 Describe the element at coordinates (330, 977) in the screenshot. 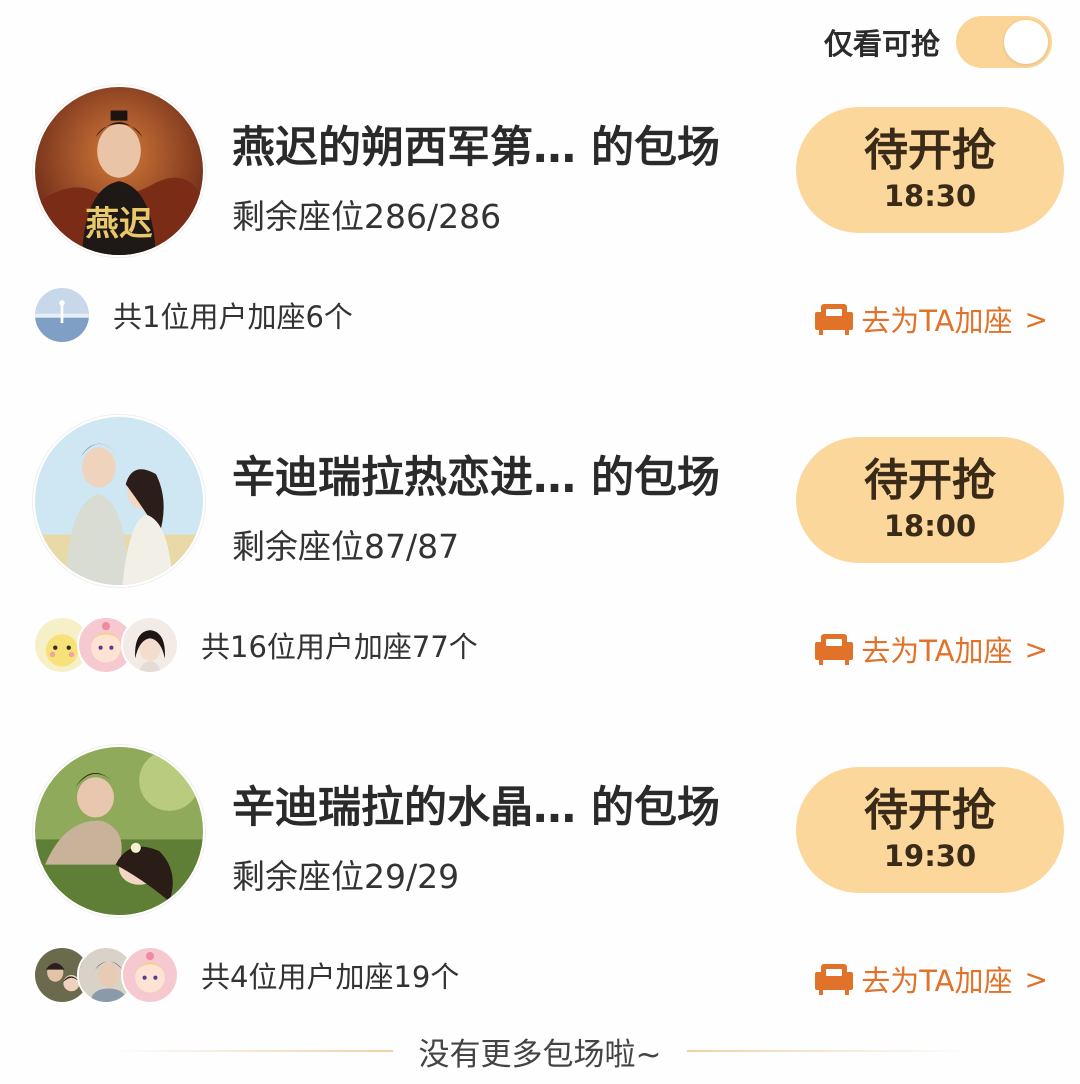

I see `joined-users-text: 共4位用户加座19个` at that location.